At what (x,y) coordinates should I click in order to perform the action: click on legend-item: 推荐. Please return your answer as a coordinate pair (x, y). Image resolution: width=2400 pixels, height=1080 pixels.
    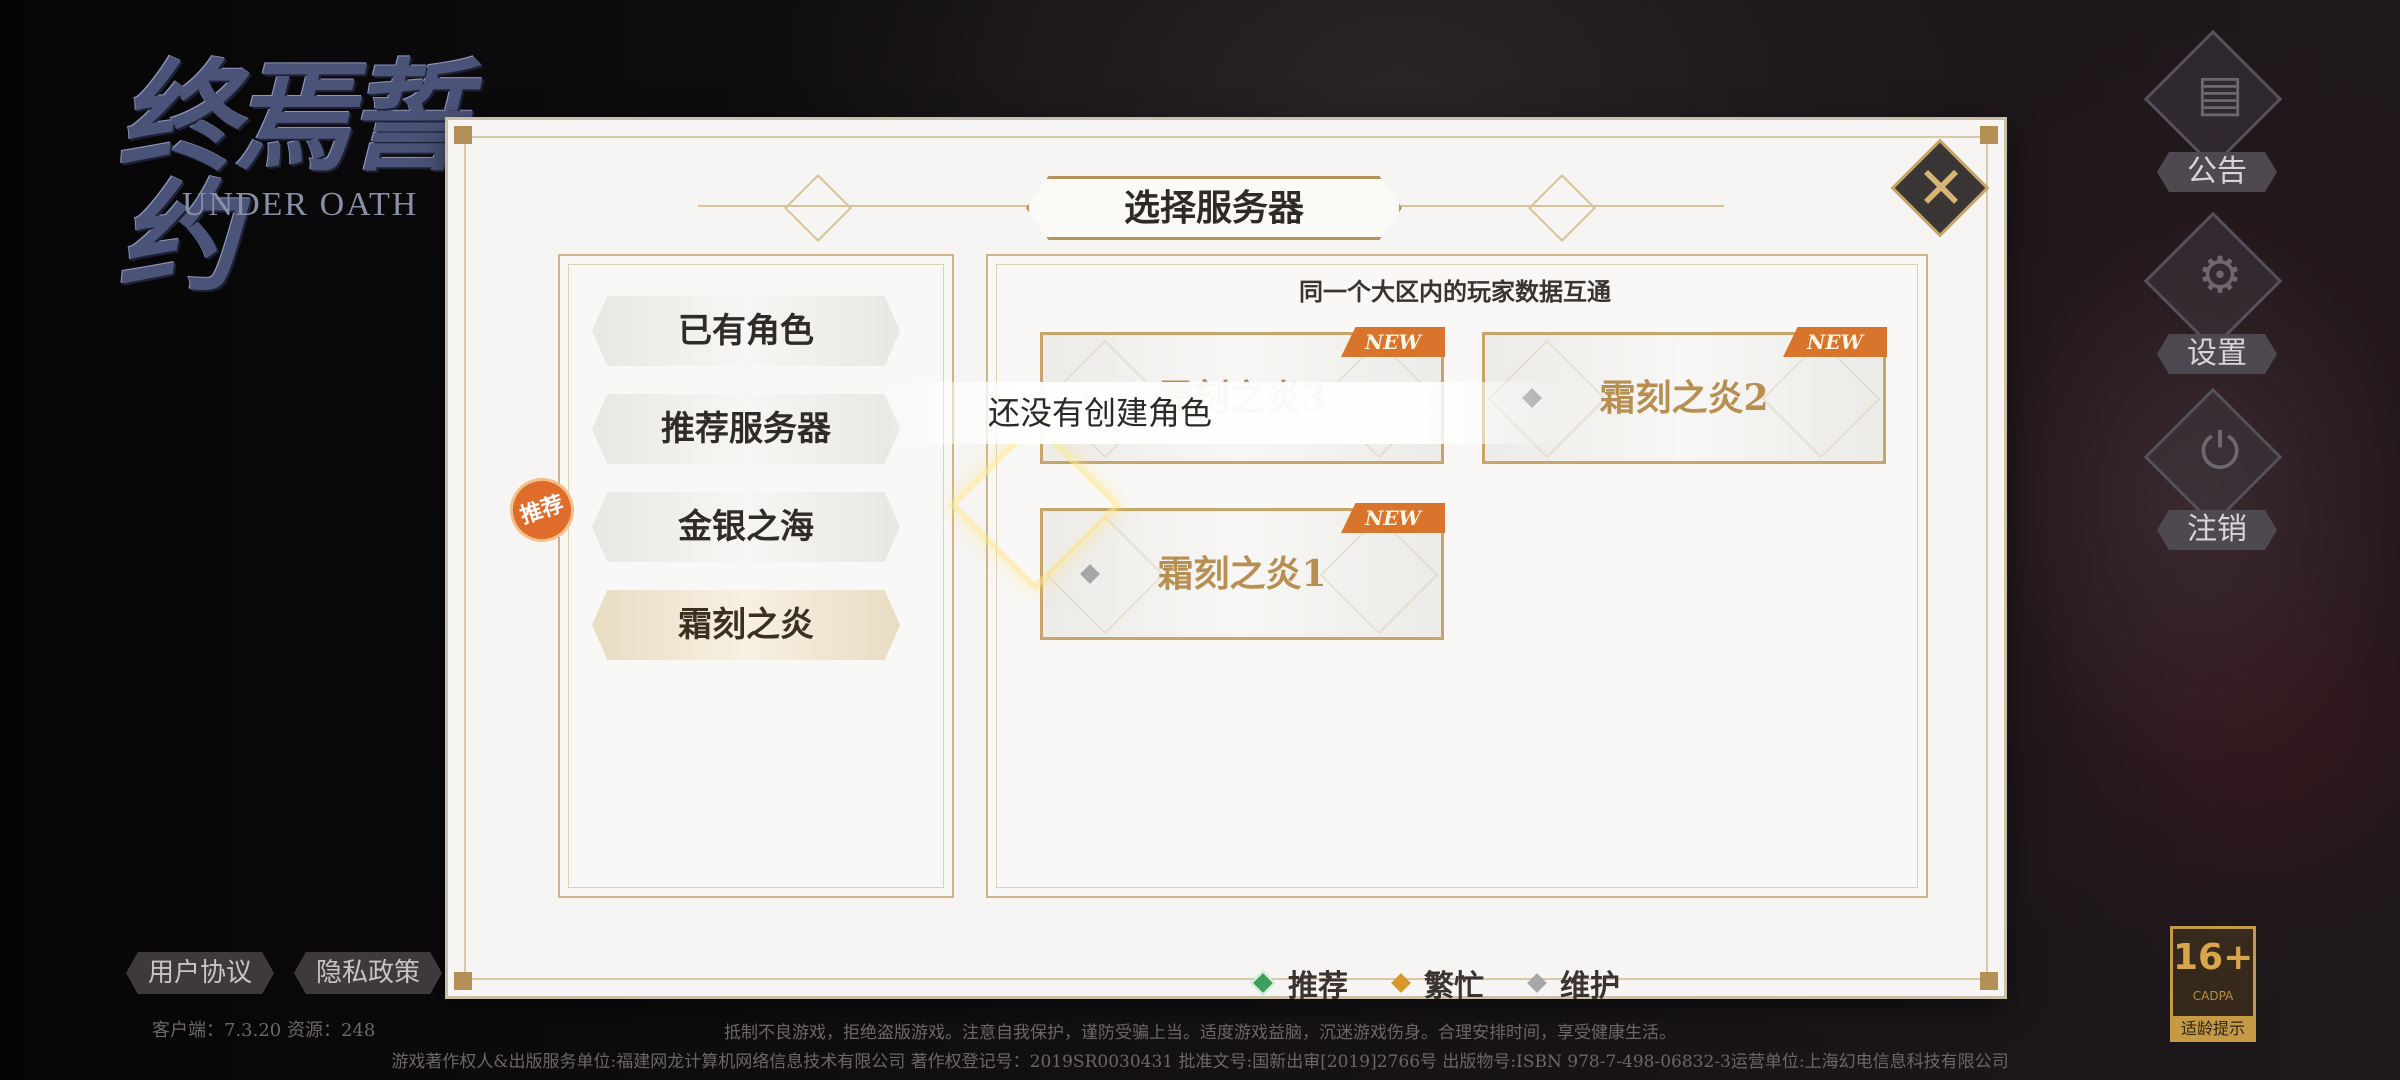
    Looking at the image, I should click on (1299, 983).